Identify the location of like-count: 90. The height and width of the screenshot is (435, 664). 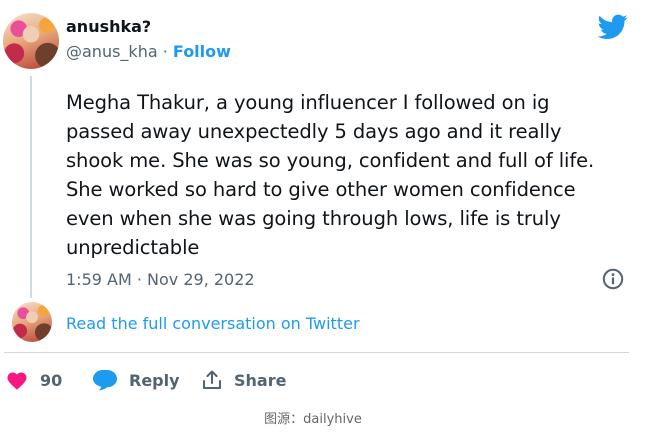
(51, 380).